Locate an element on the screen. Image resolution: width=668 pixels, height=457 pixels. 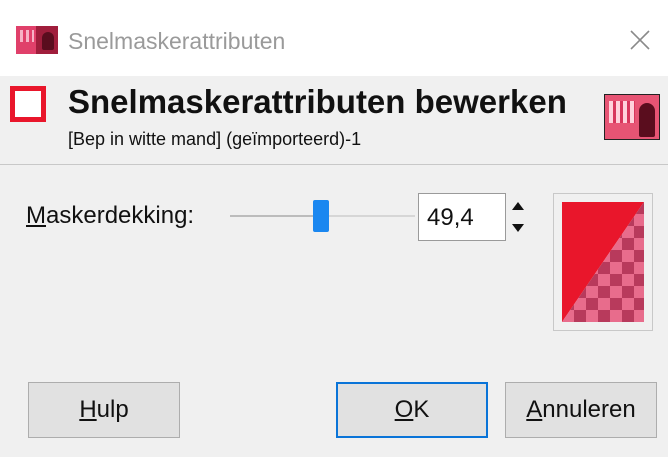
image-thumbnail is located at coordinates (632, 117).